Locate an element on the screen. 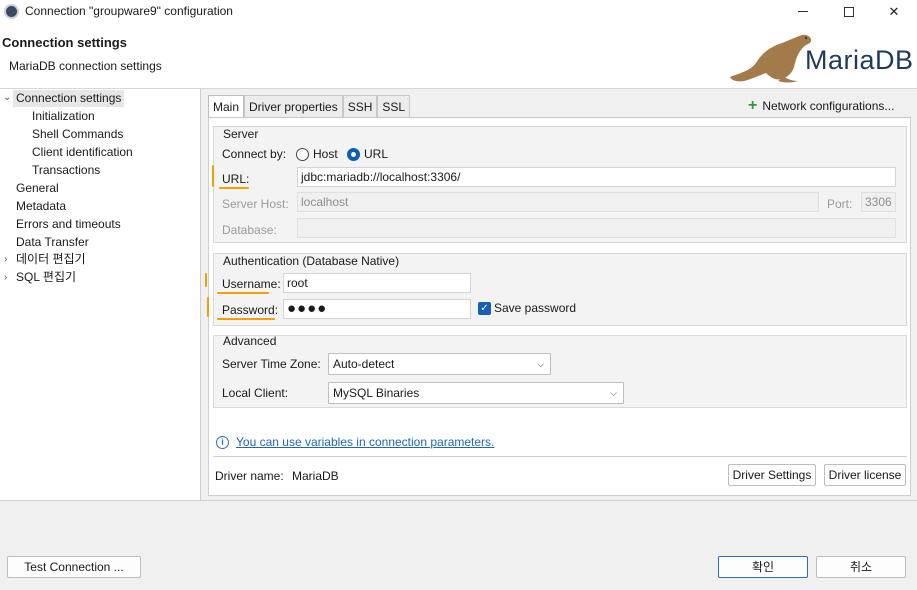 The width and height of the screenshot is (917, 590). driver-name-value: MariaDB is located at coordinates (315, 476).